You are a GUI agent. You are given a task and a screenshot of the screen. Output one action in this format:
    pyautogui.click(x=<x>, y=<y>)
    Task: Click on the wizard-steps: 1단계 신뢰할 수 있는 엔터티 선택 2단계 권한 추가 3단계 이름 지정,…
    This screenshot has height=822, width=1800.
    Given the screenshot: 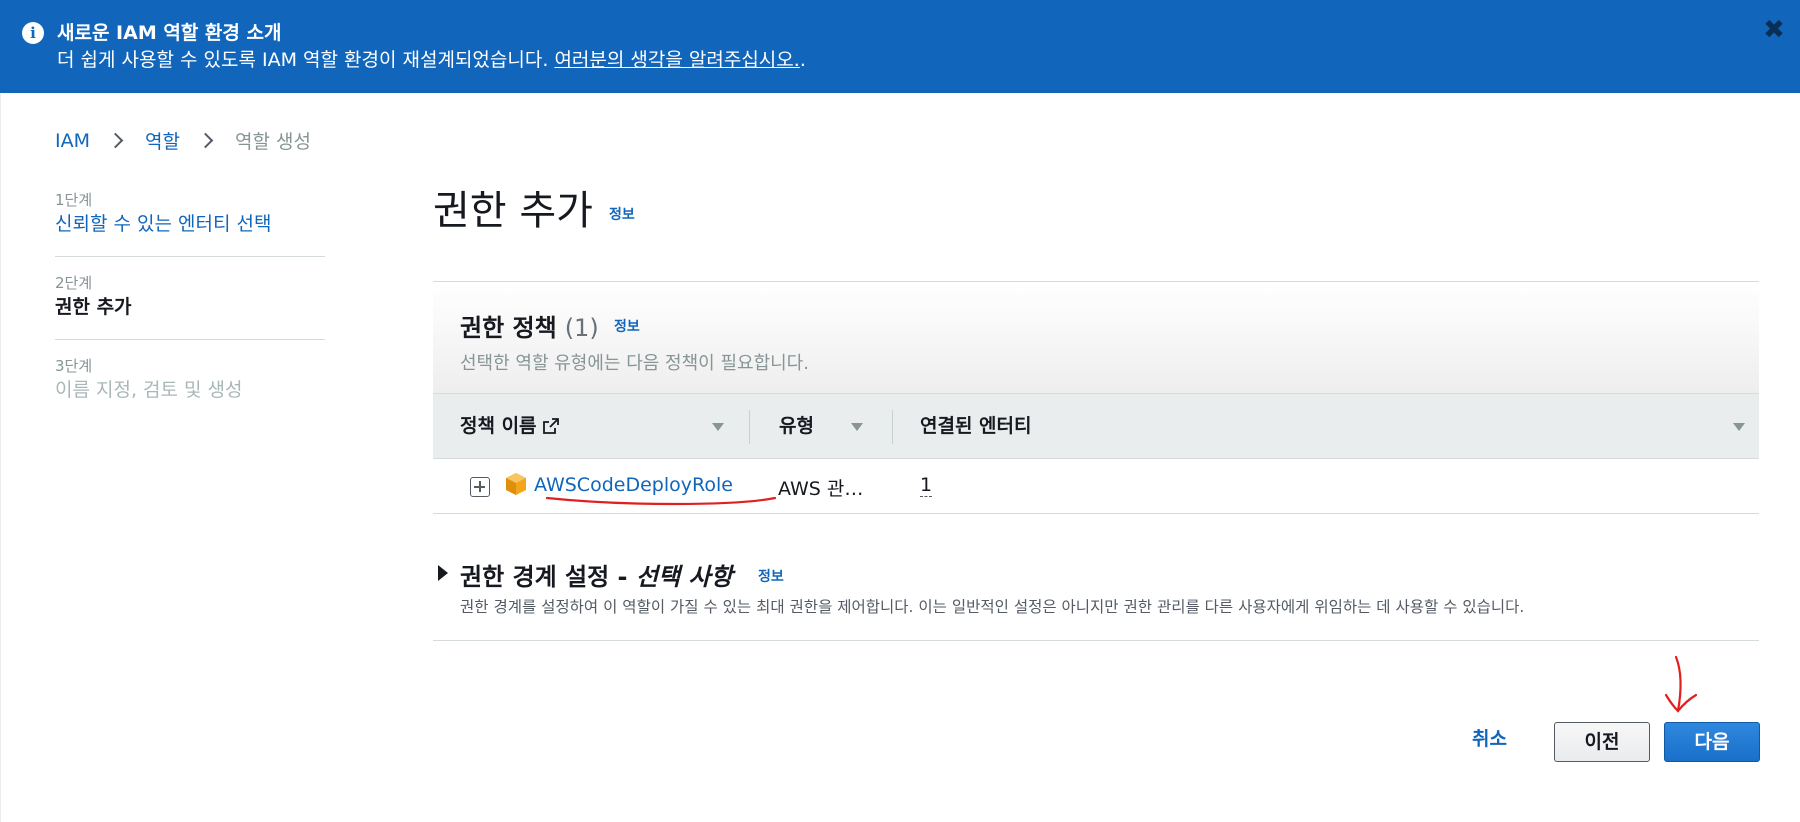 What is the action you would take?
    pyautogui.click(x=190, y=314)
    